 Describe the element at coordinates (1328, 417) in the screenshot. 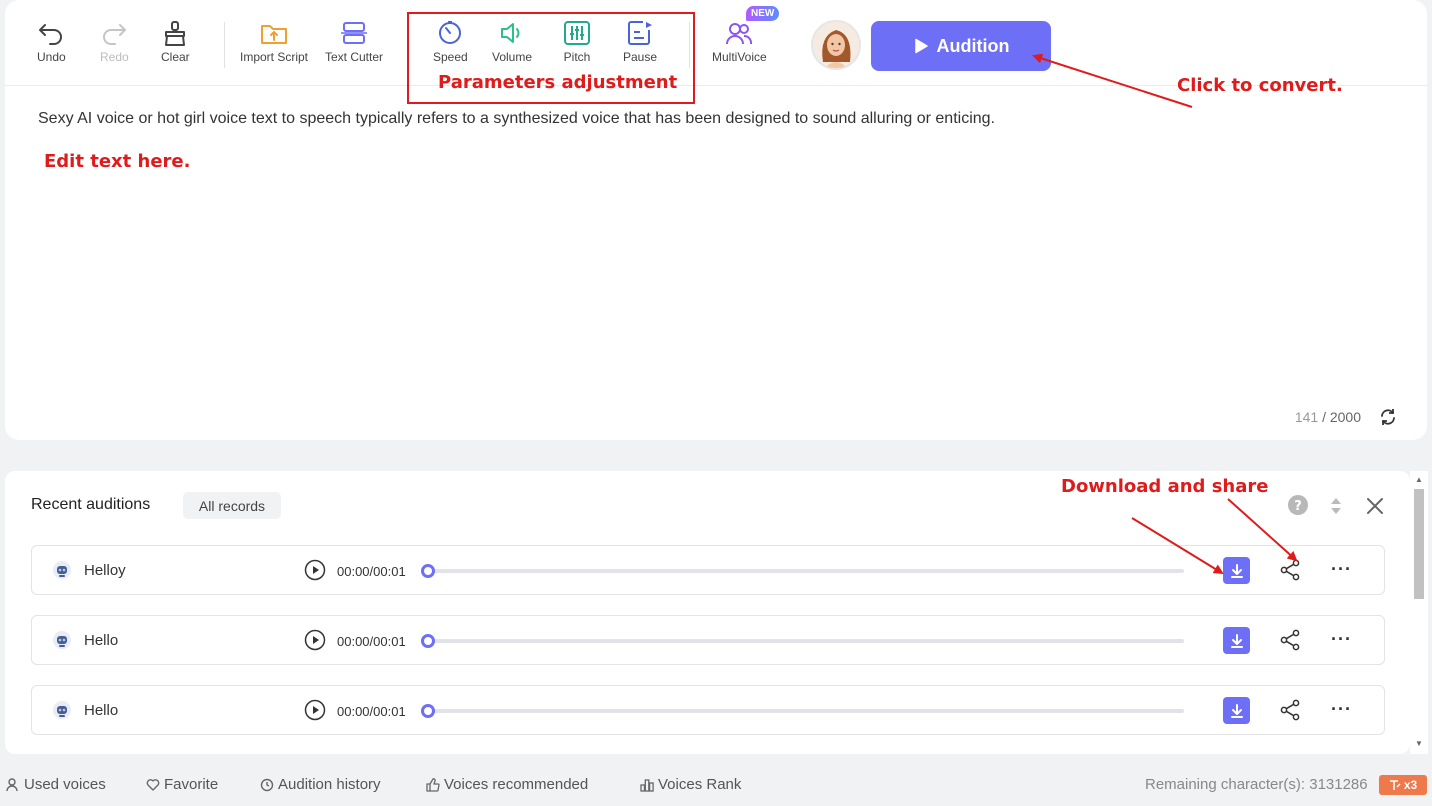

I see `character-counter: 141 / 2000` at that location.